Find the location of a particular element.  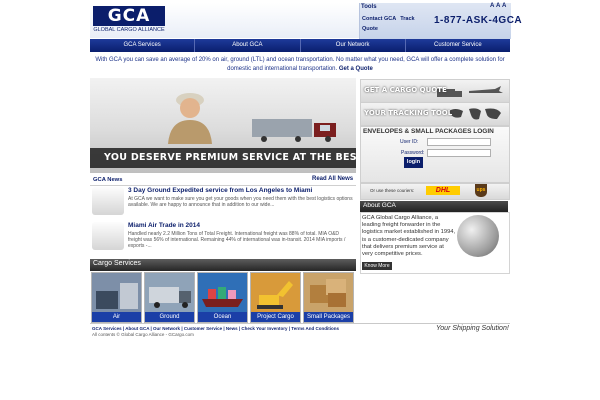

read-all-news-link: Read All News is located at coordinates (332, 179).